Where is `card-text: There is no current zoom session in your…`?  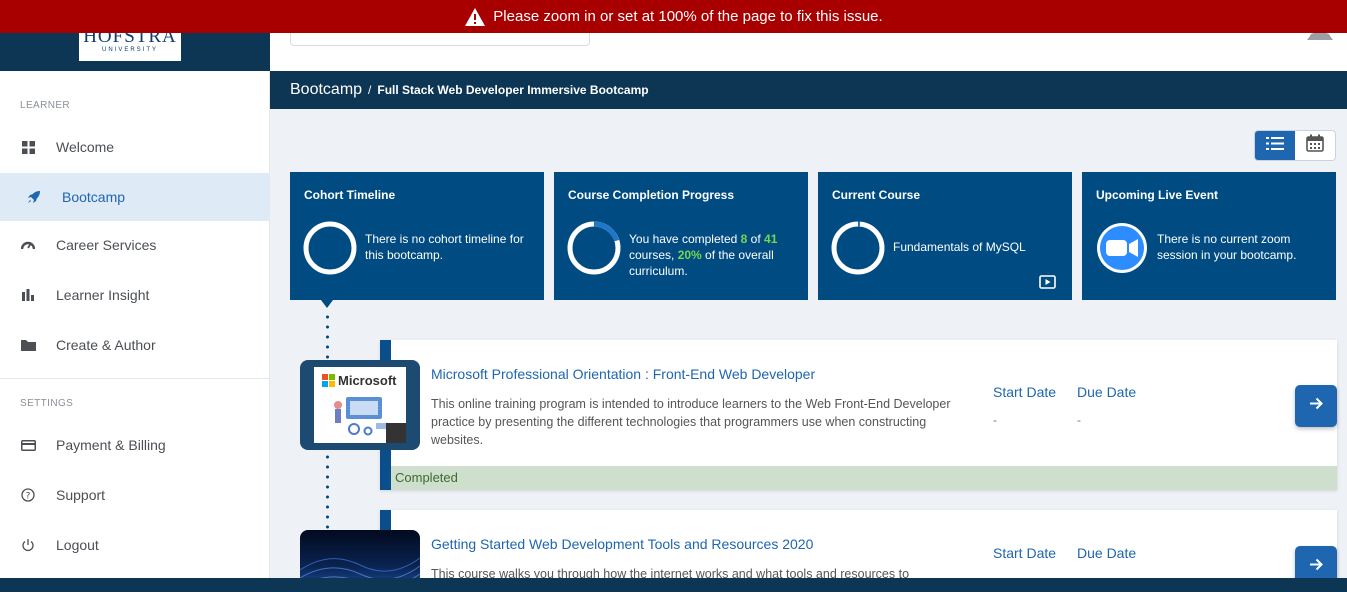
card-text: There is no current zoom session in your… is located at coordinates (1227, 247).